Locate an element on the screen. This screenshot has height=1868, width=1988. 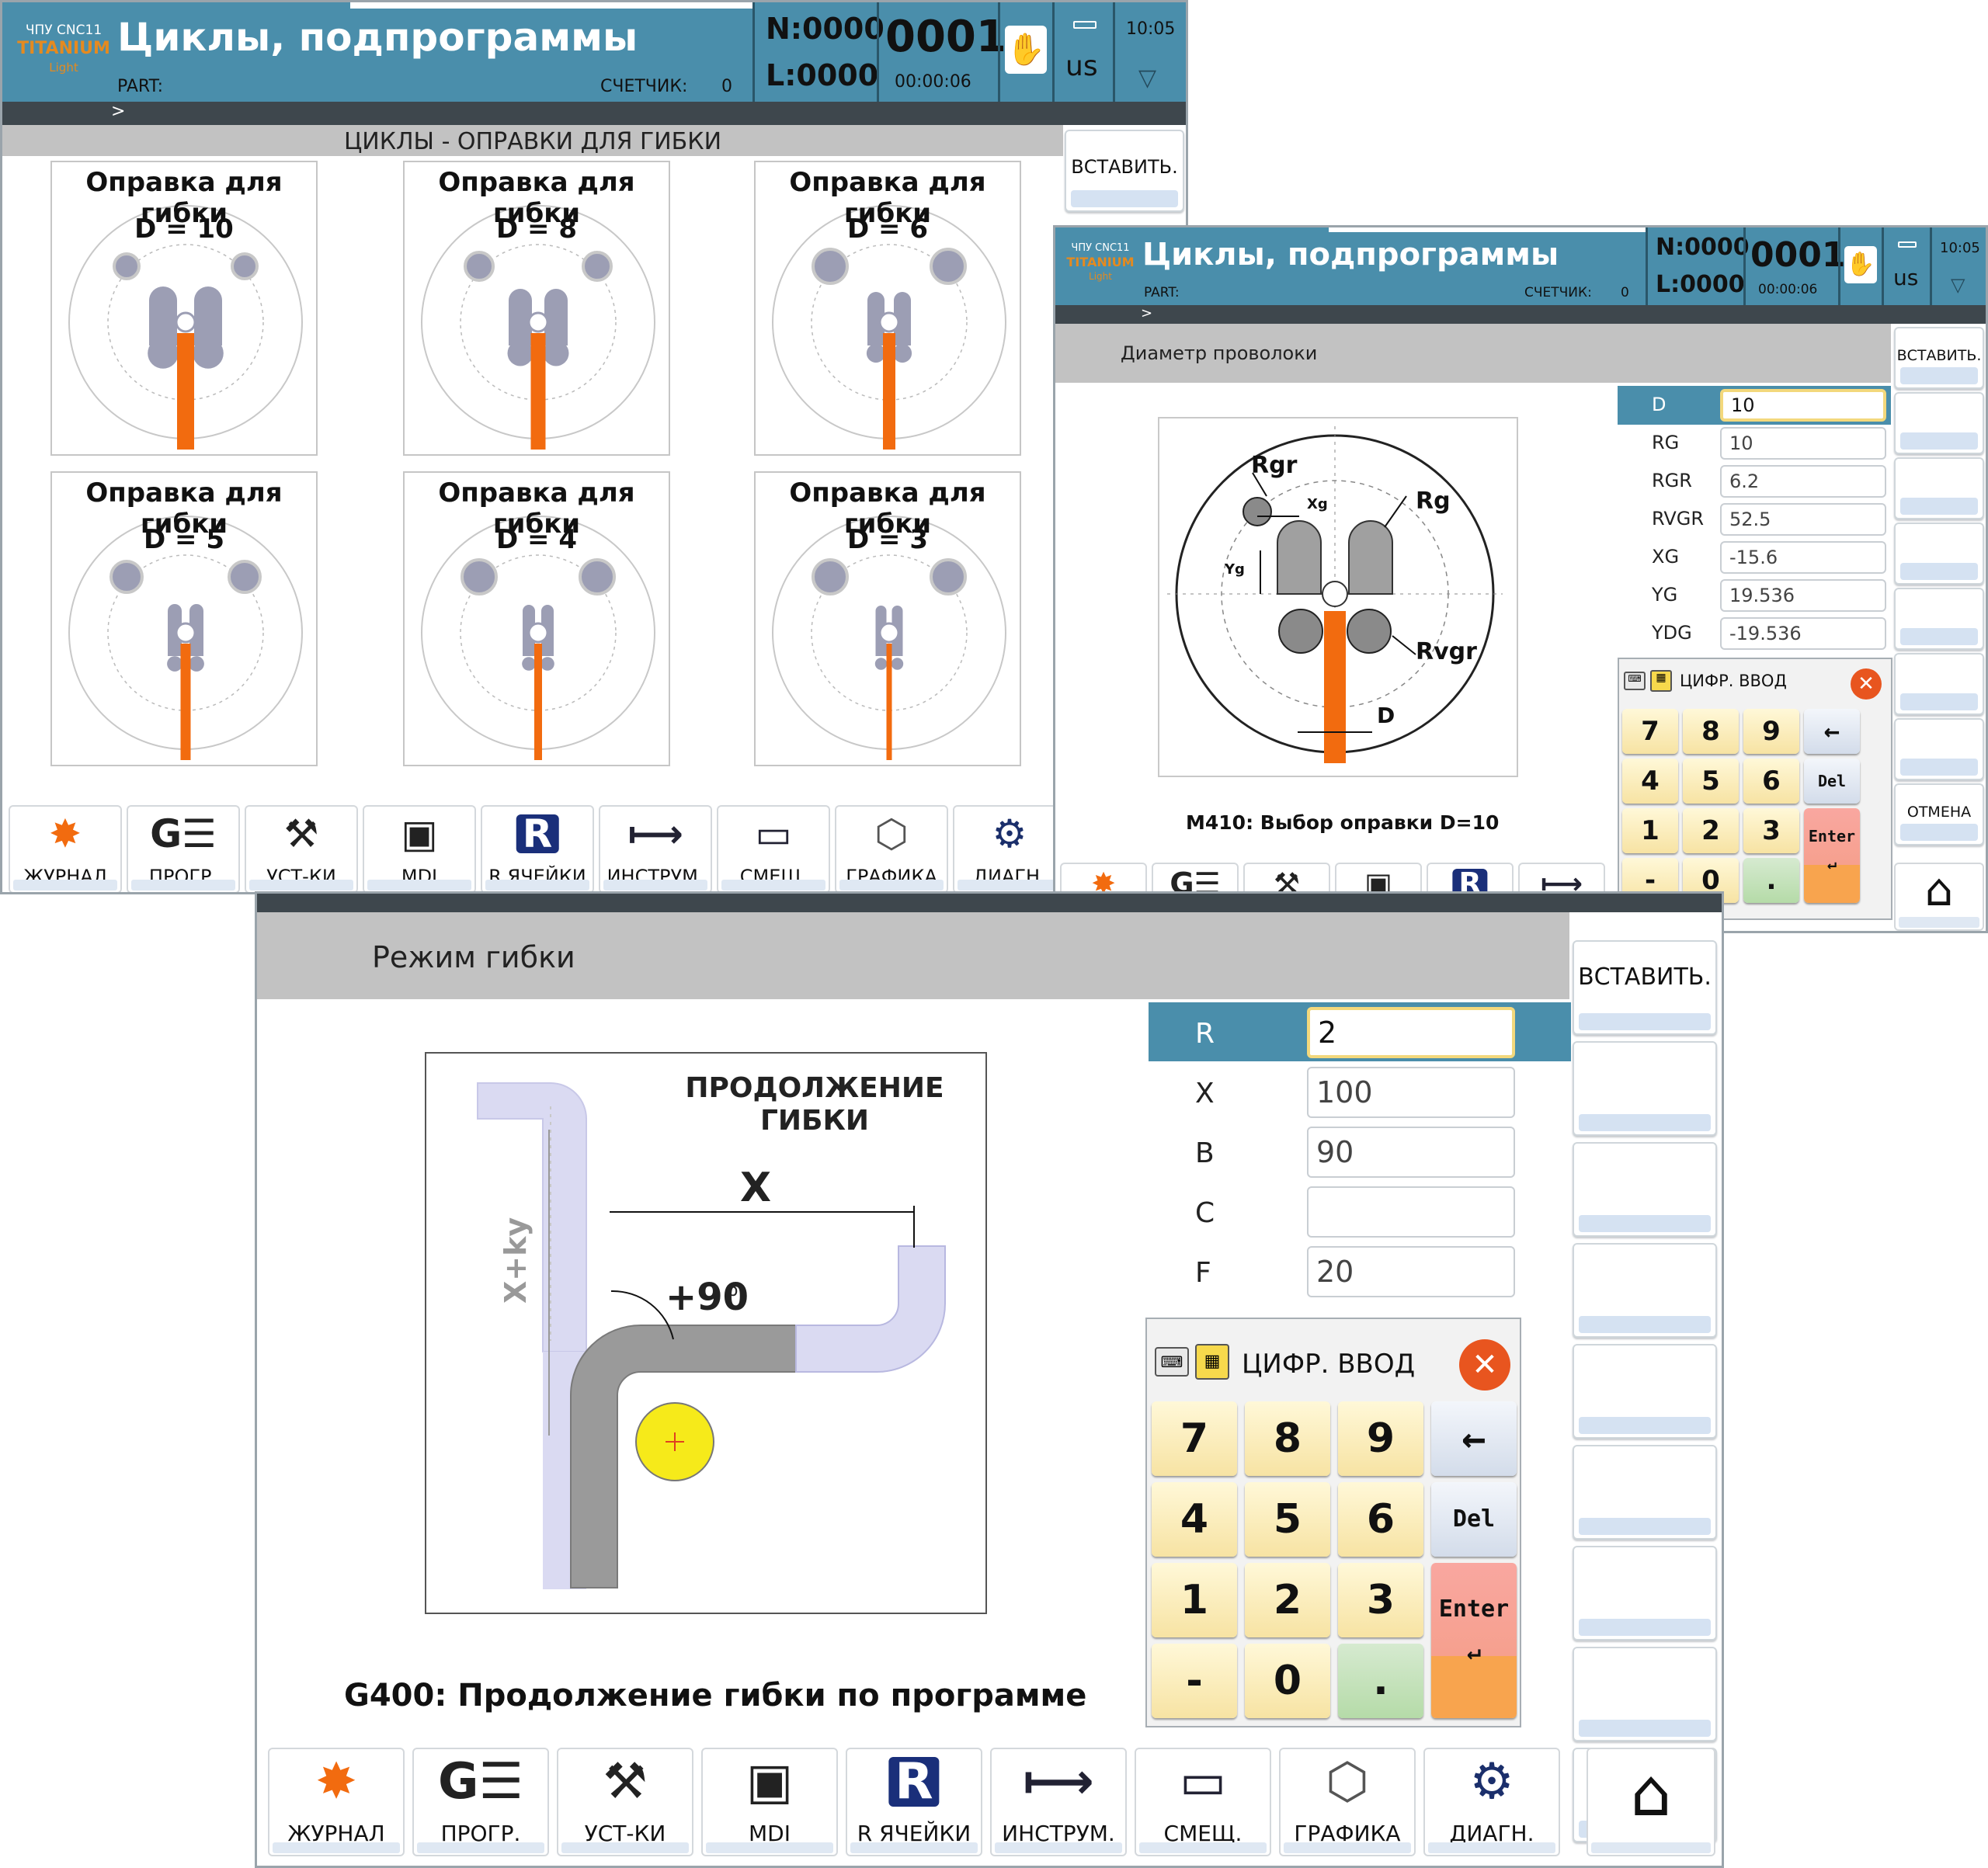
param-input-c is located at coordinates (1411, 1212).